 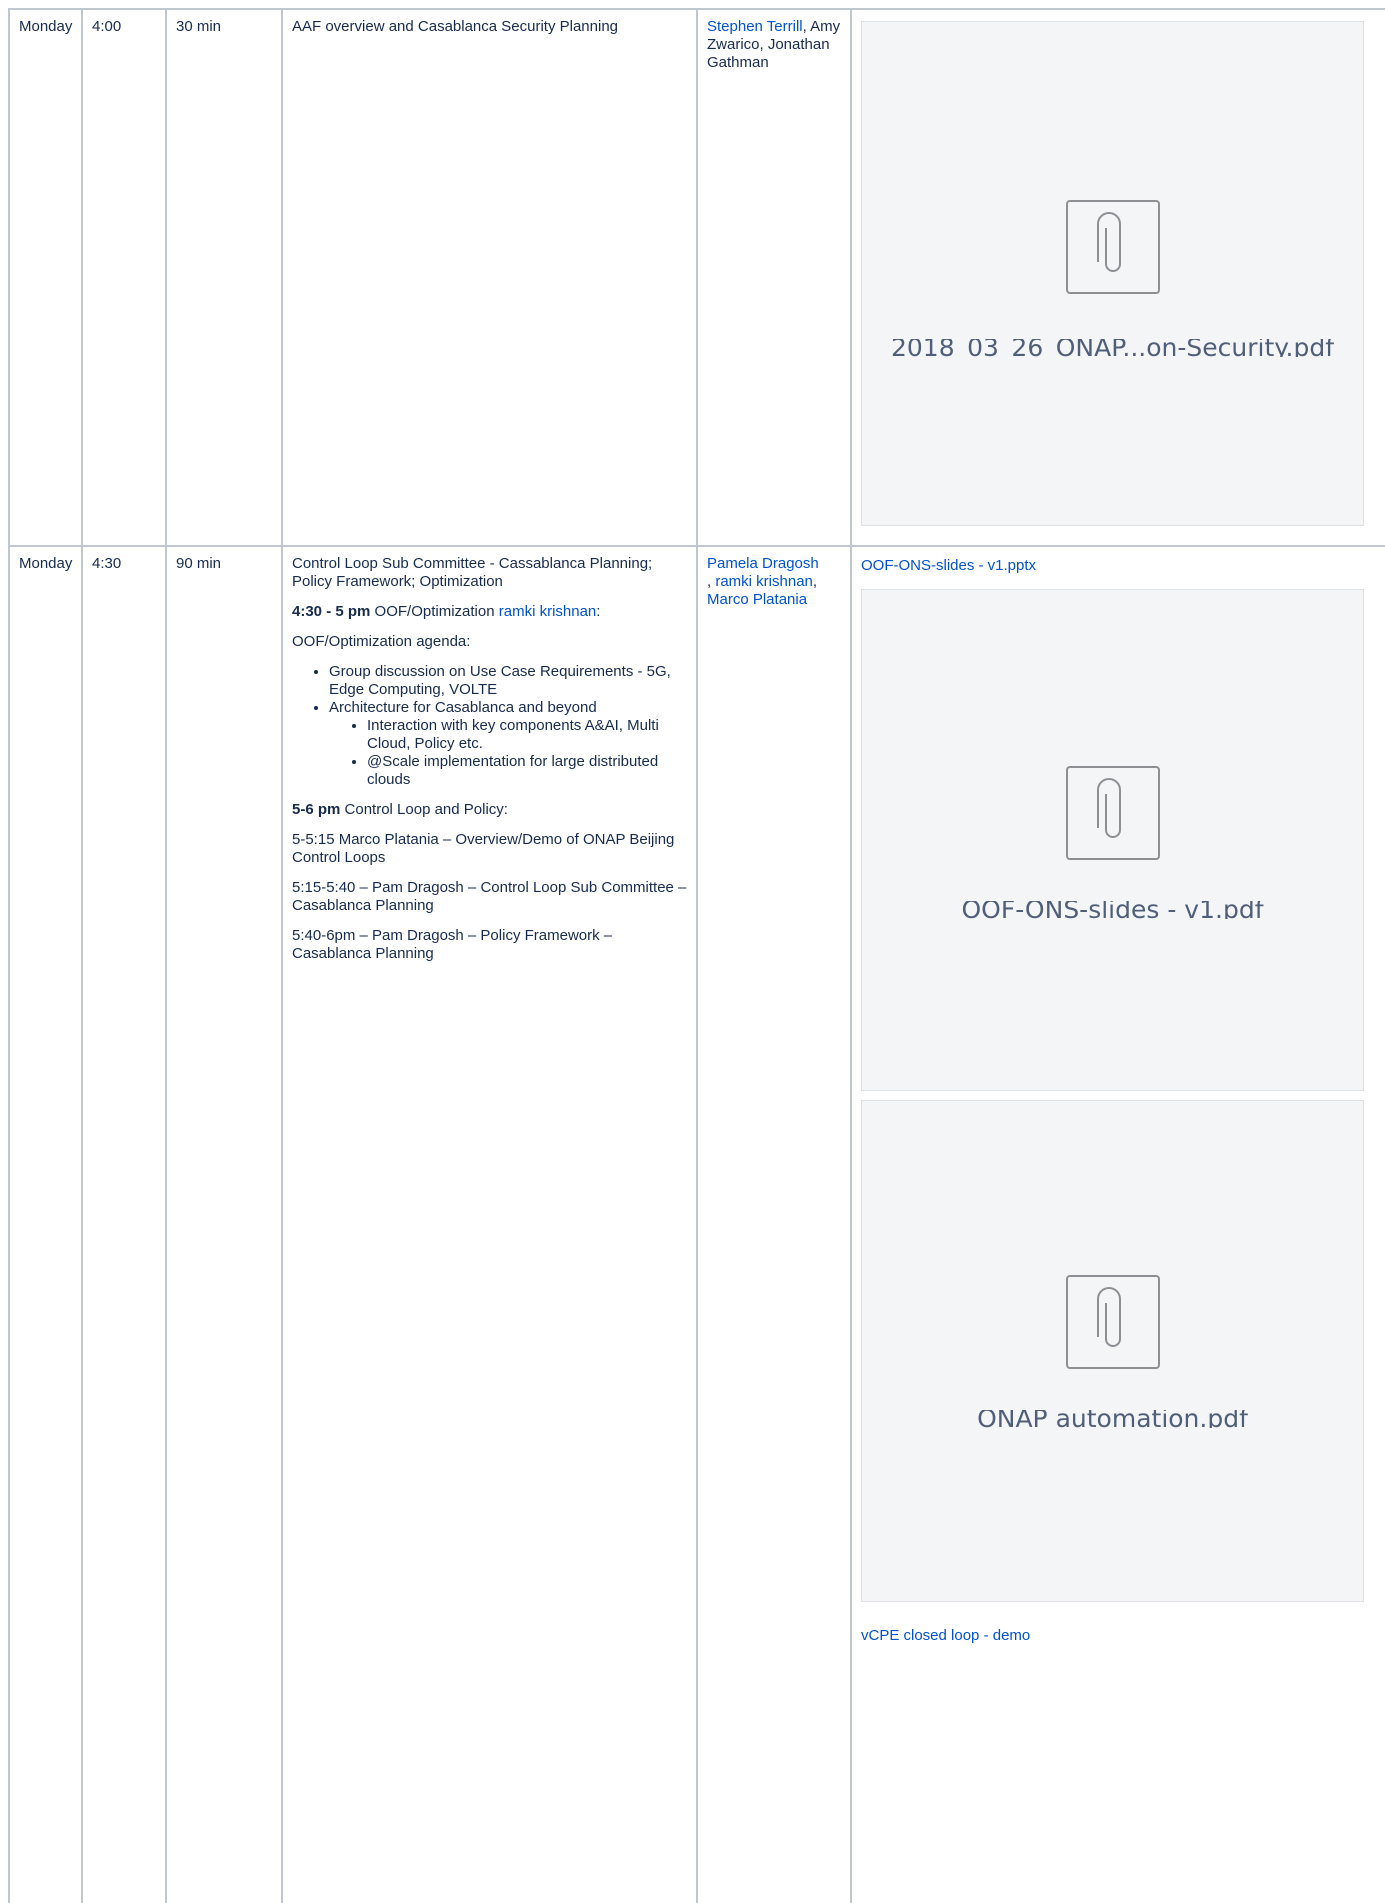 I want to click on time-cell: 4:30, so click(x=124, y=1224).